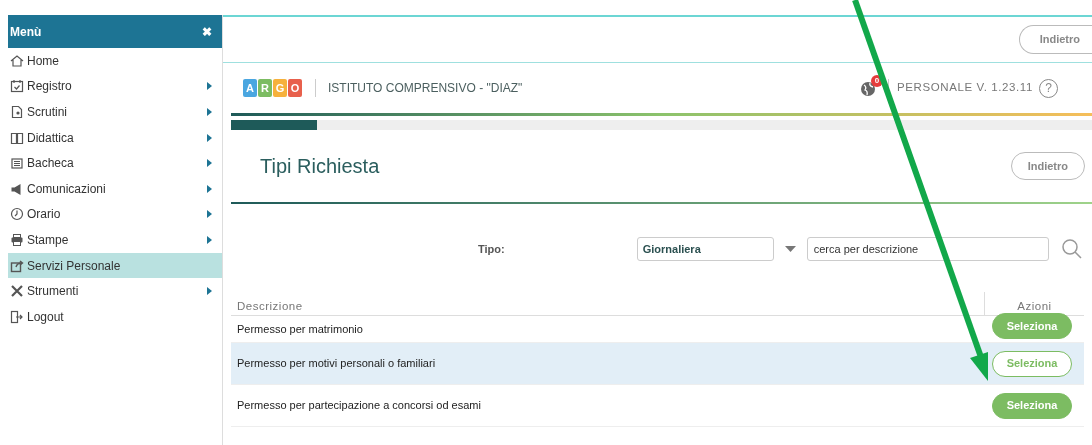 The image size is (1092, 445). I want to click on column-header: Descrizione, so click(270, 306).